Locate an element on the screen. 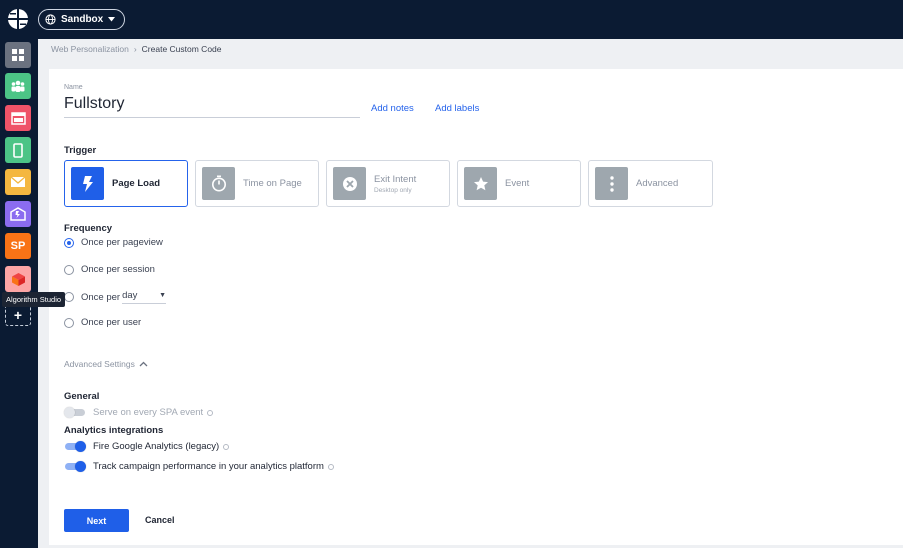 Image resolution: width=903 pixels, height=548 pixels. sp-icon: SP is located at coordinates (18, 246).